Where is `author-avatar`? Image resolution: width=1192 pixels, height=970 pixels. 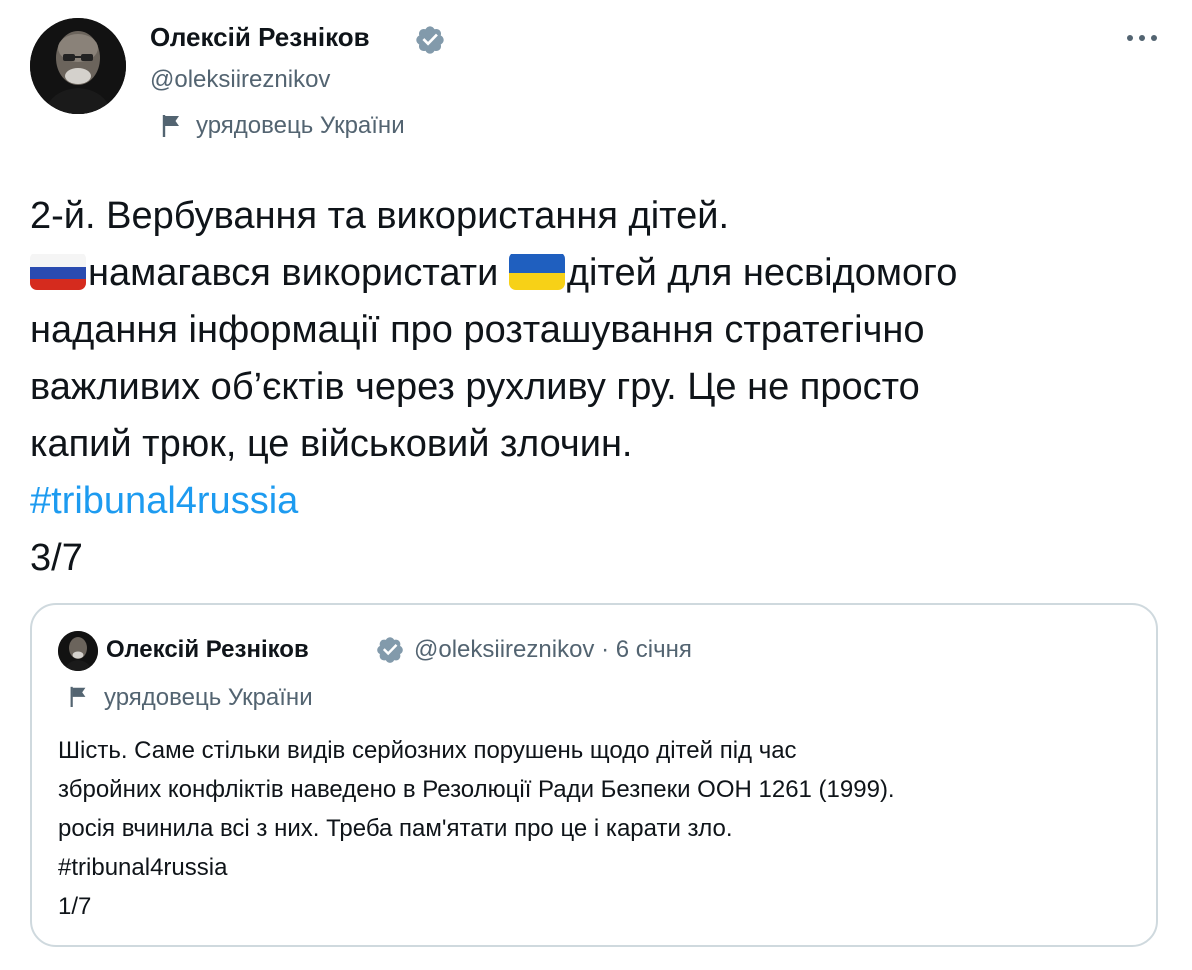
author-avatar is located at coordinates (78, 66).